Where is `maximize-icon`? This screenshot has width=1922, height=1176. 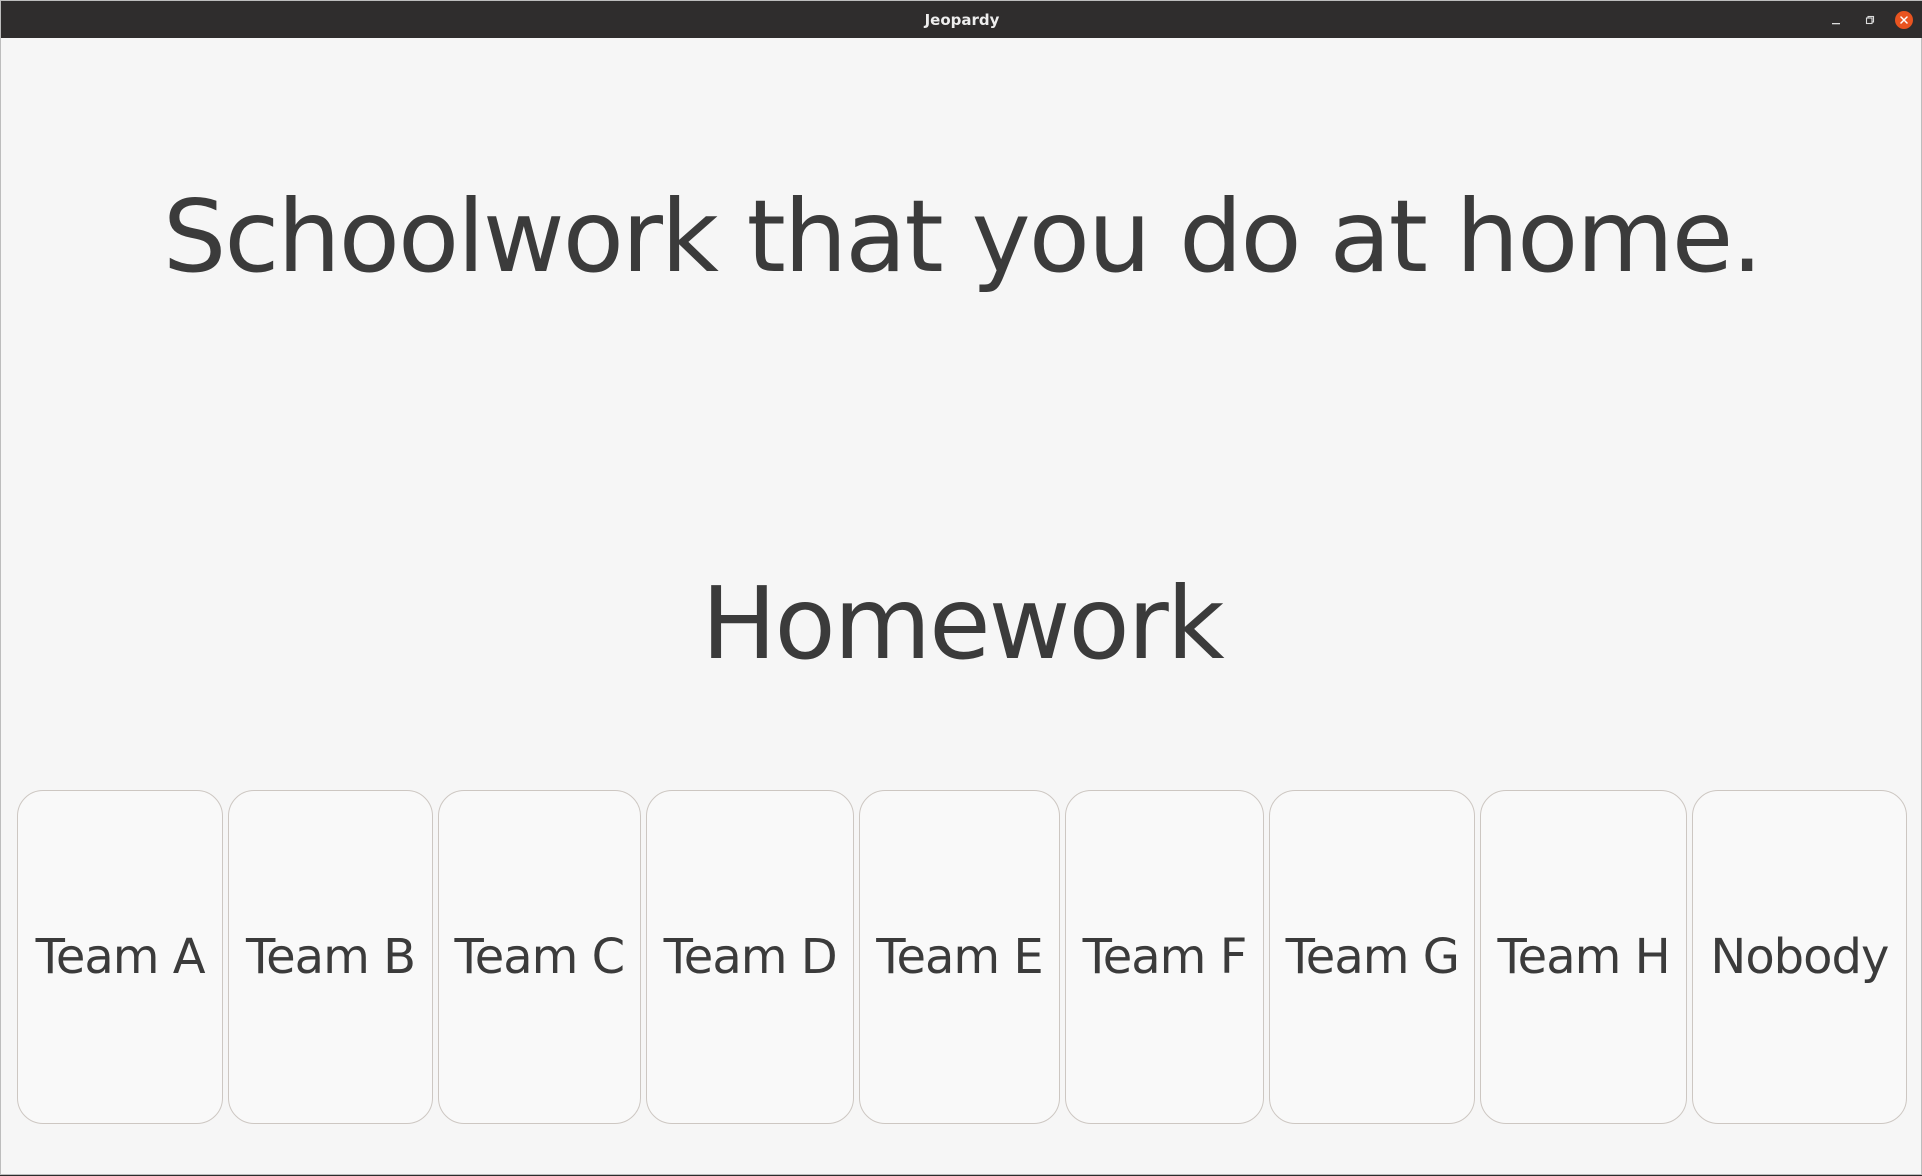 maximize-icon is located at coordinates (1870, 20).